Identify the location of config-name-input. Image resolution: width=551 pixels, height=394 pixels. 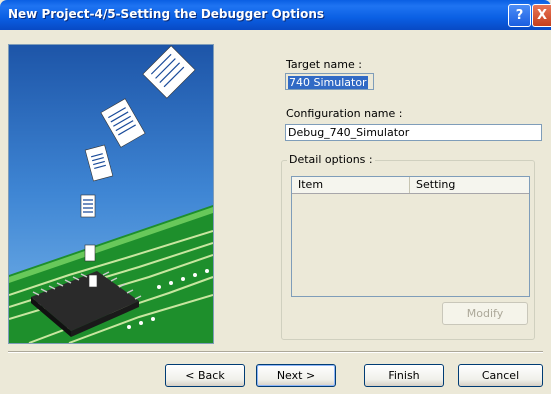
(413, 132).